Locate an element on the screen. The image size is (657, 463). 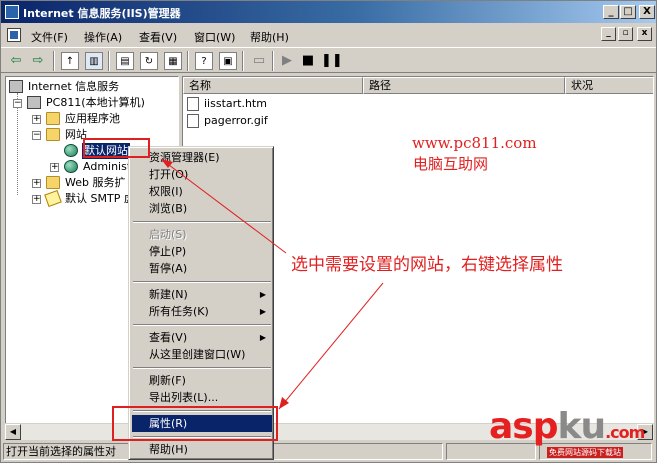
menu-file: 文件(F) is located at coordinates (49, 37).